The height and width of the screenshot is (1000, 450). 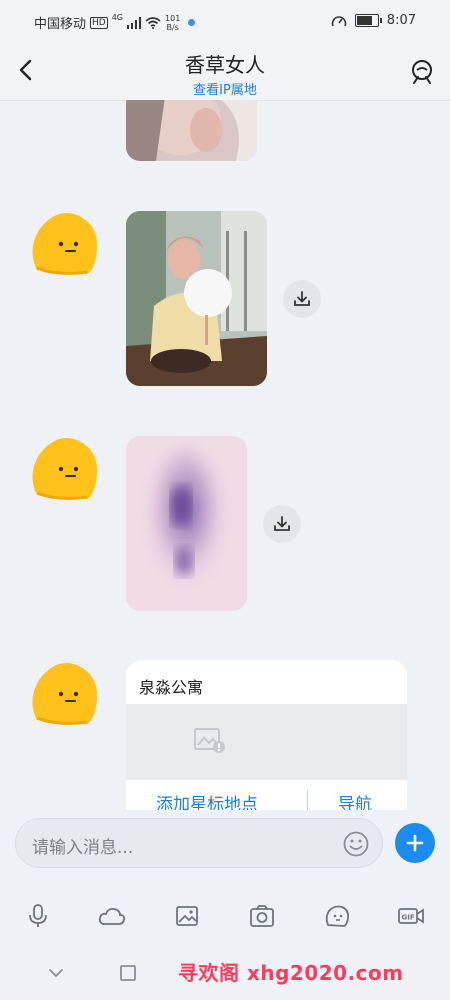 What do you see at coordinates (192, 22) in the screenshot?
I see `notification-dot-icon` at bounding box center [192, 22].